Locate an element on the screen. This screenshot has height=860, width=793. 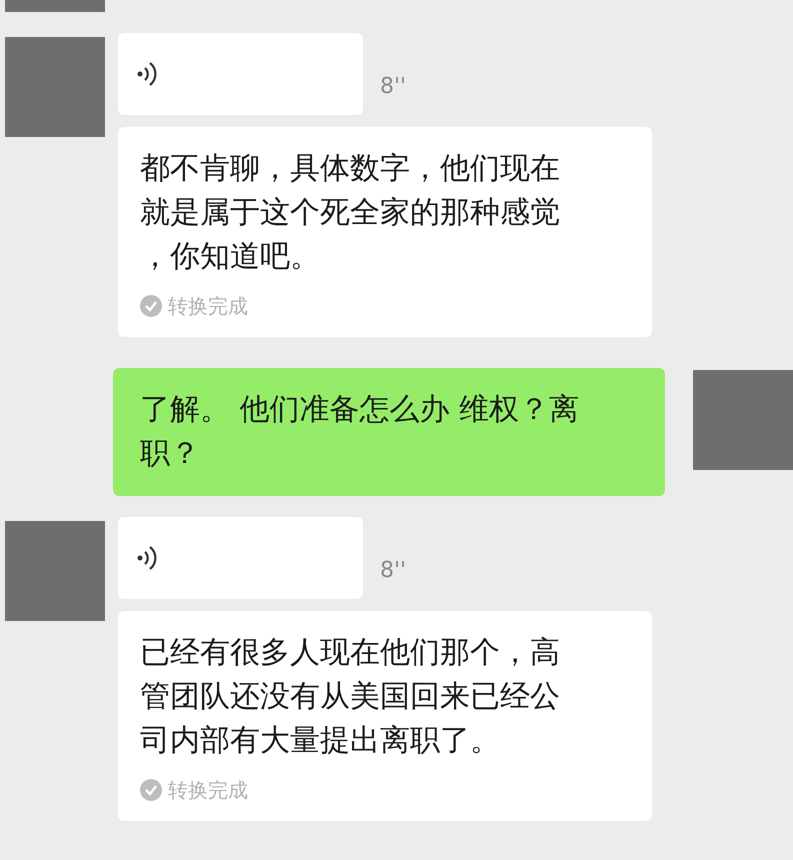
message-text: 了解。 他们准备怎么办 维权？离职？ is located at coordinates (360, 432).